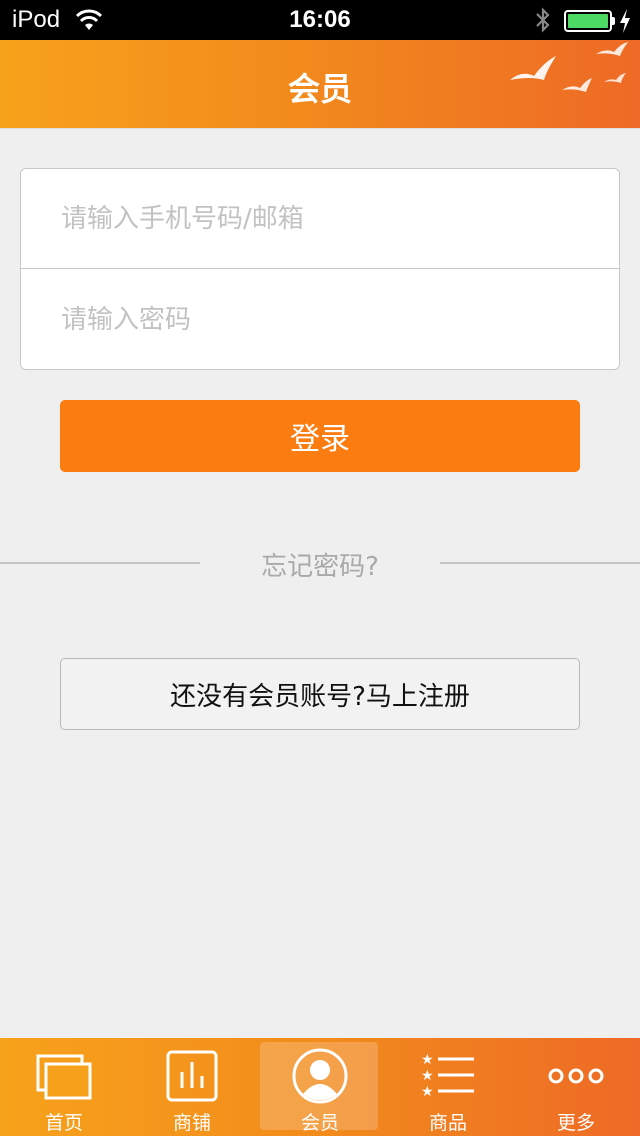 The height and width of the screenshot is (1136, 640). I want to click on tab-products-label: 商品, so click(447, 1123).